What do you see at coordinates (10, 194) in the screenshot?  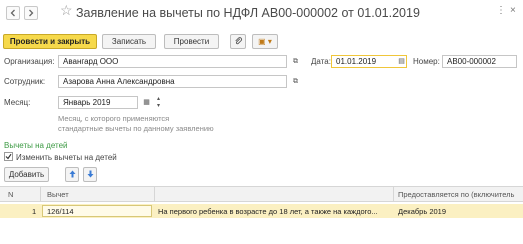 I see `column-n: N` at bounding box center [10, 194].